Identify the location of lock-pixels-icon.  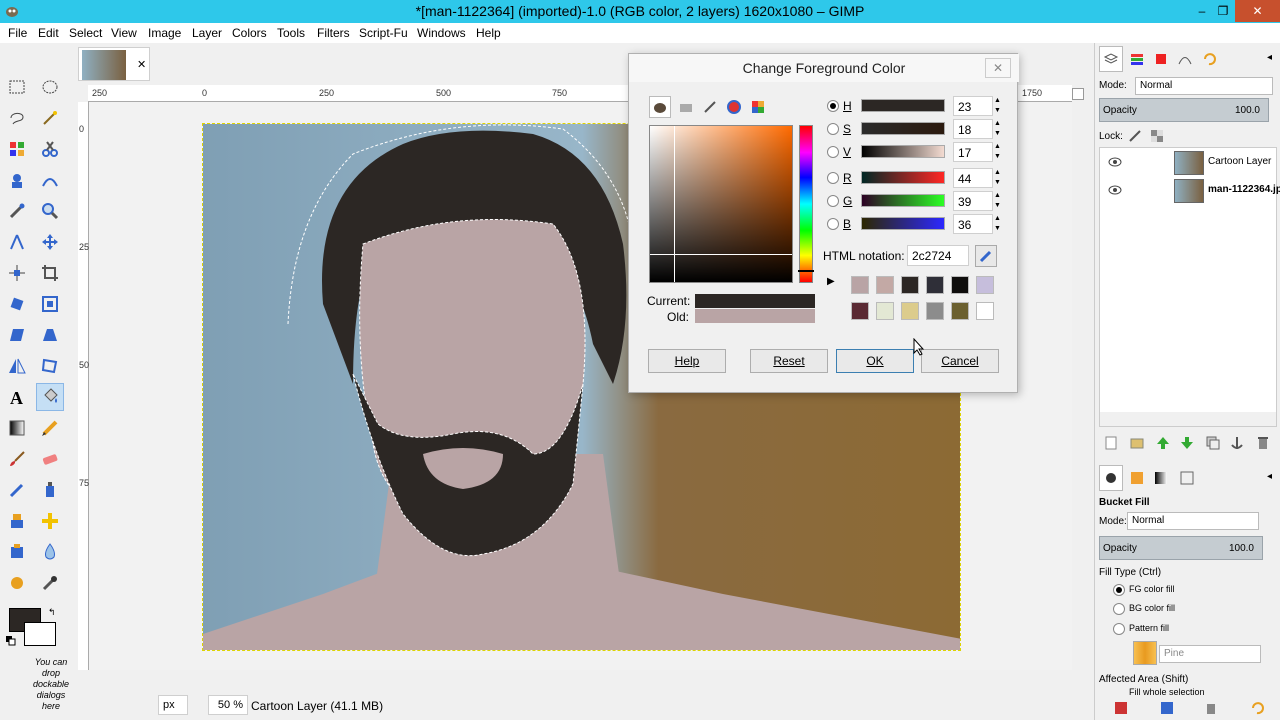
(1135, 136).